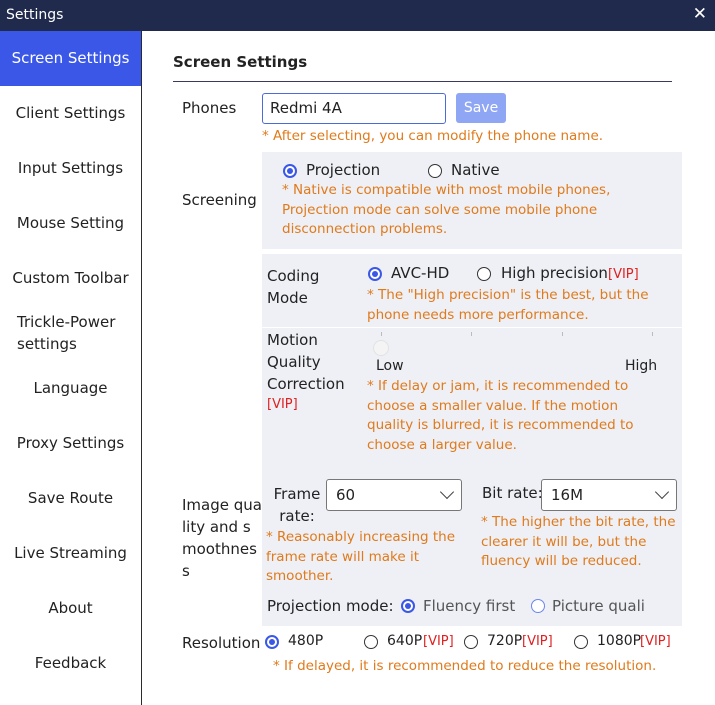 Image resolution: width=715 pixels, height=705 pixels. What do you see at coordinates (70, 443) in the screenshot?
I see `sidebar-item-proxy-settings: Proxy Settings` at bounding box center [70, 443].